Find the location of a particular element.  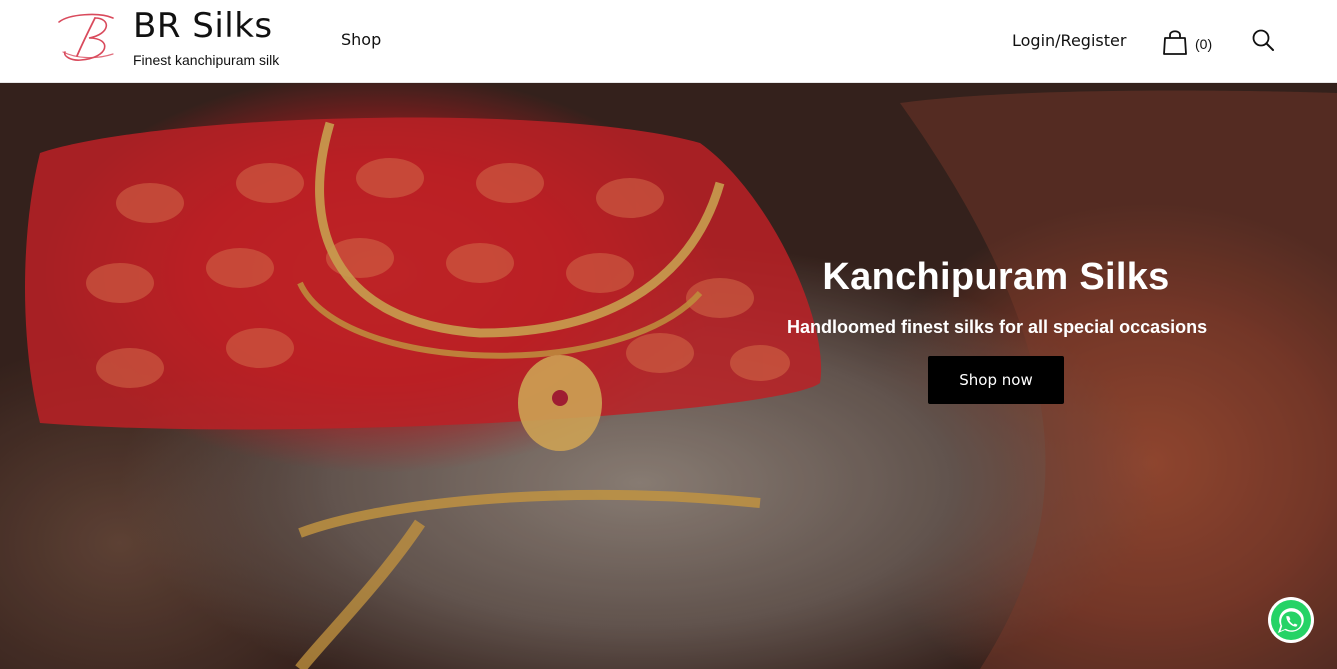

brand-logo is located at coordinates (86, 39).